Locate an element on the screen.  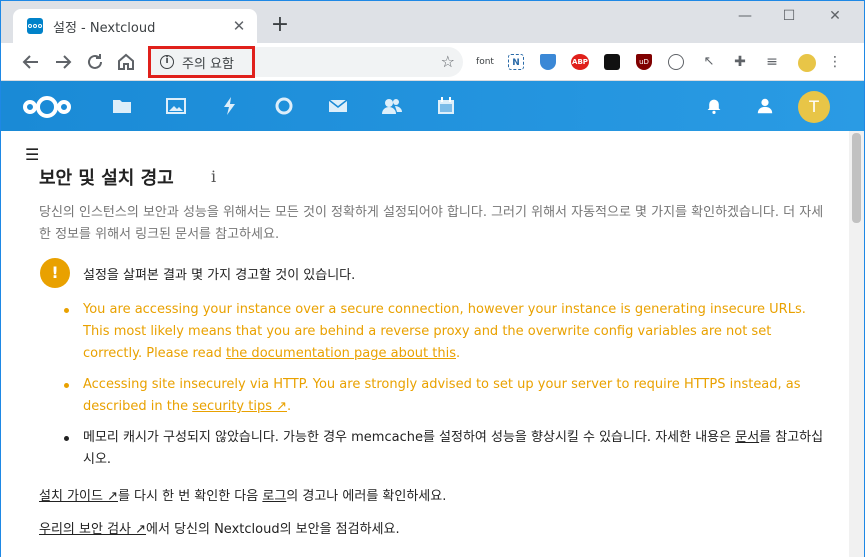
security-label: 주의 요함 is located at coordinates (208, 64).